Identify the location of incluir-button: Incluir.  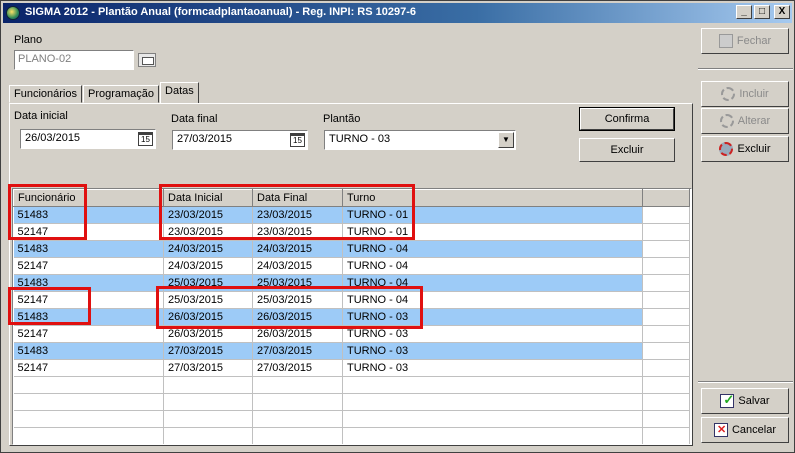
(745, 94).